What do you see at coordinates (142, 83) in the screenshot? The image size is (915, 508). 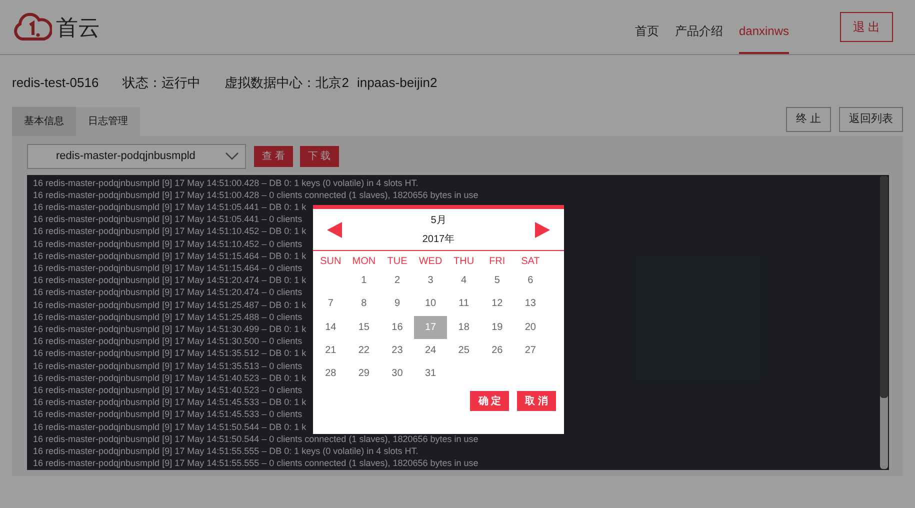 I see `status-label: 状态：` at bounding box center [142, 83].